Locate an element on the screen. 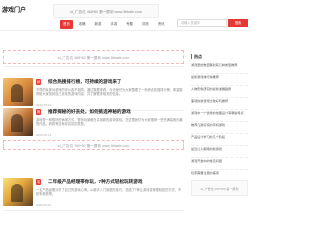 The height and width of the screenshot is (250, 320). top-ad-banner: id_广告位 468*60 第一屏到 www.9bbafe.com is located at coordinates (106, 11).